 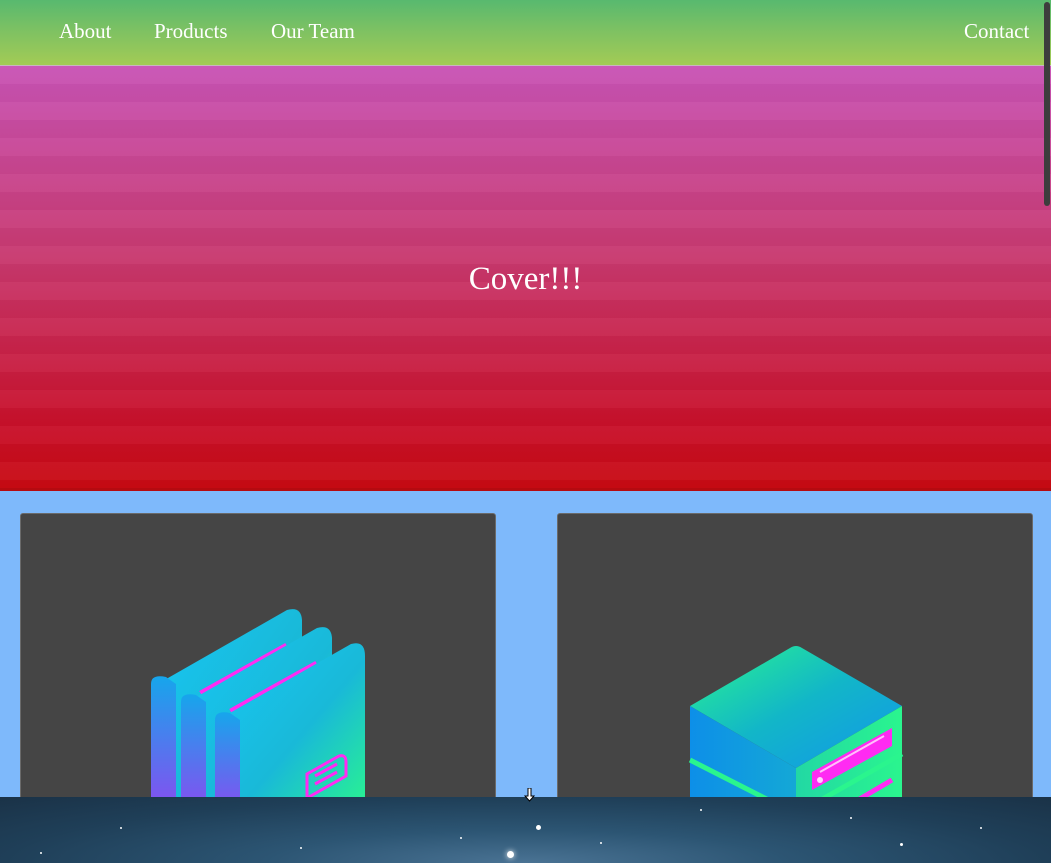 What do you see at coordinates (258, 711) in the screenshot?
I see `folders-icon` at bounding box center [258, 711].